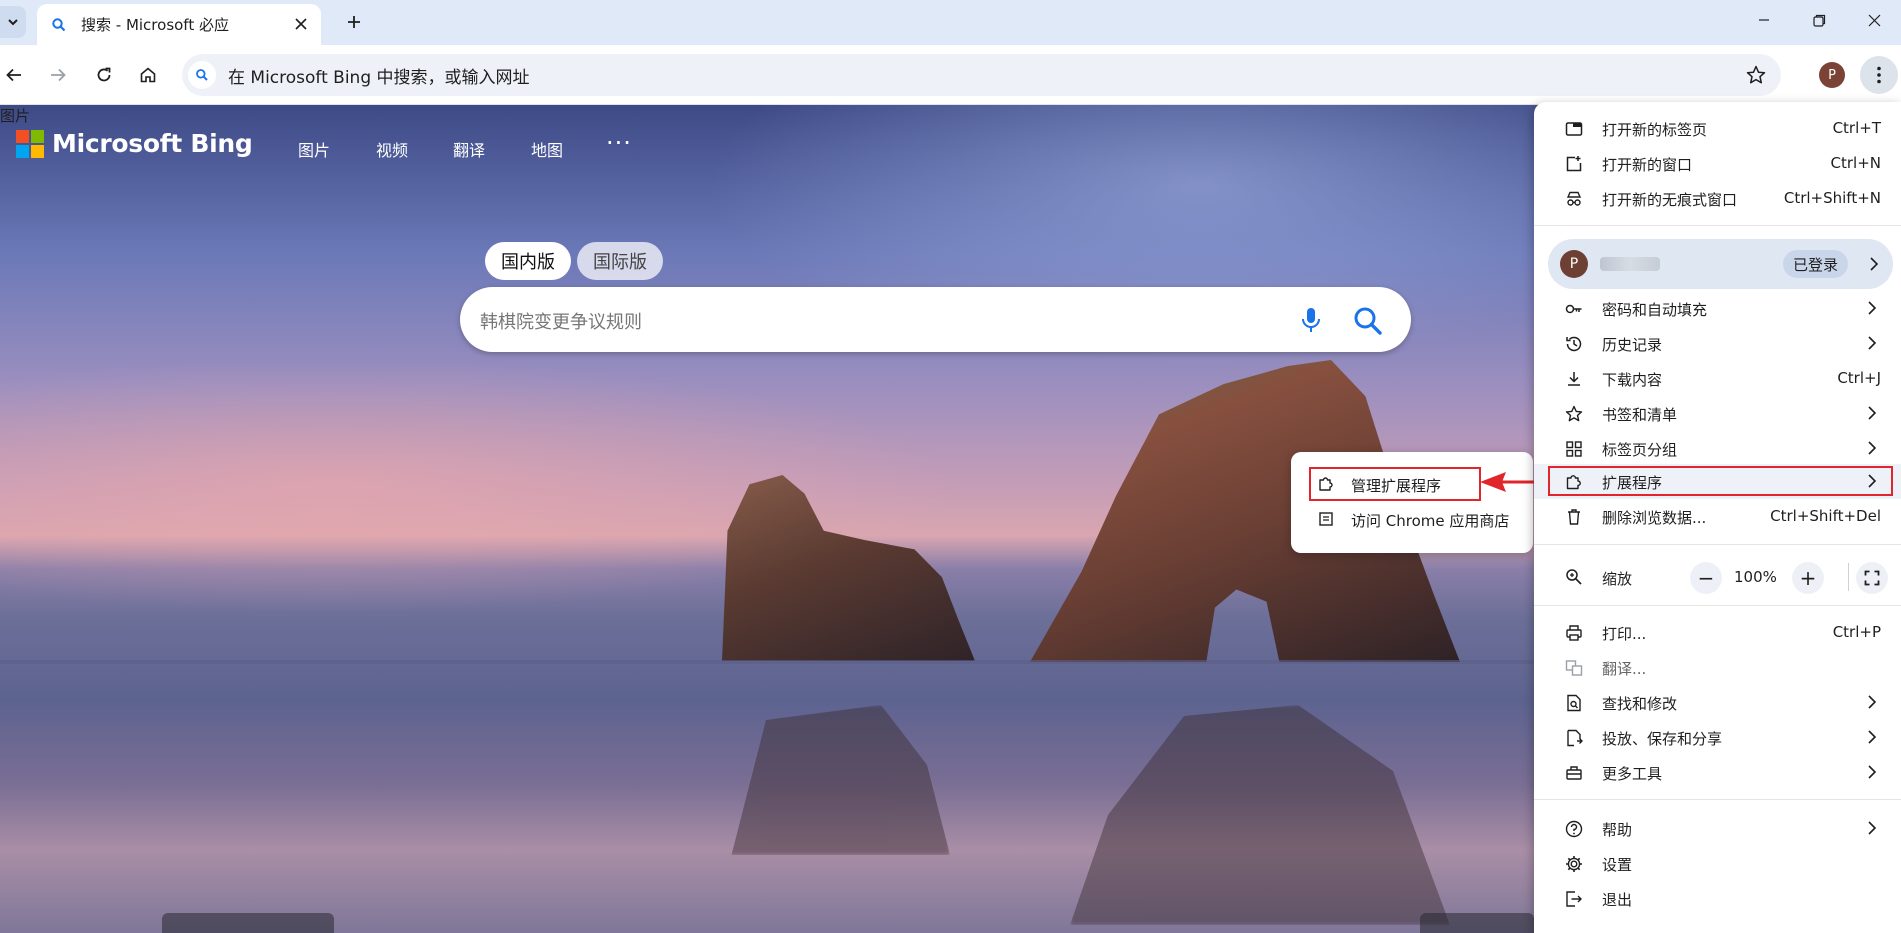 Image resolution: width=1901 pixels, height=933 pixels. Describe the element at coordinates (848, 568) in the screenshot. I see `background-rock-left` at that location.